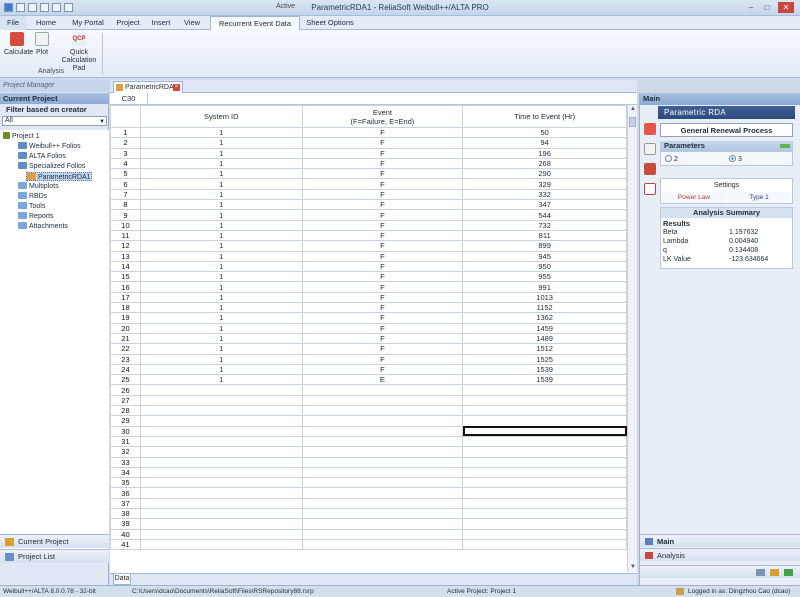  What do you see at coordinates (49, 146) in the screenshot?
I see `tree-item-weibull-folios: Weibull++ Folios` at bounding box center [49, 146].